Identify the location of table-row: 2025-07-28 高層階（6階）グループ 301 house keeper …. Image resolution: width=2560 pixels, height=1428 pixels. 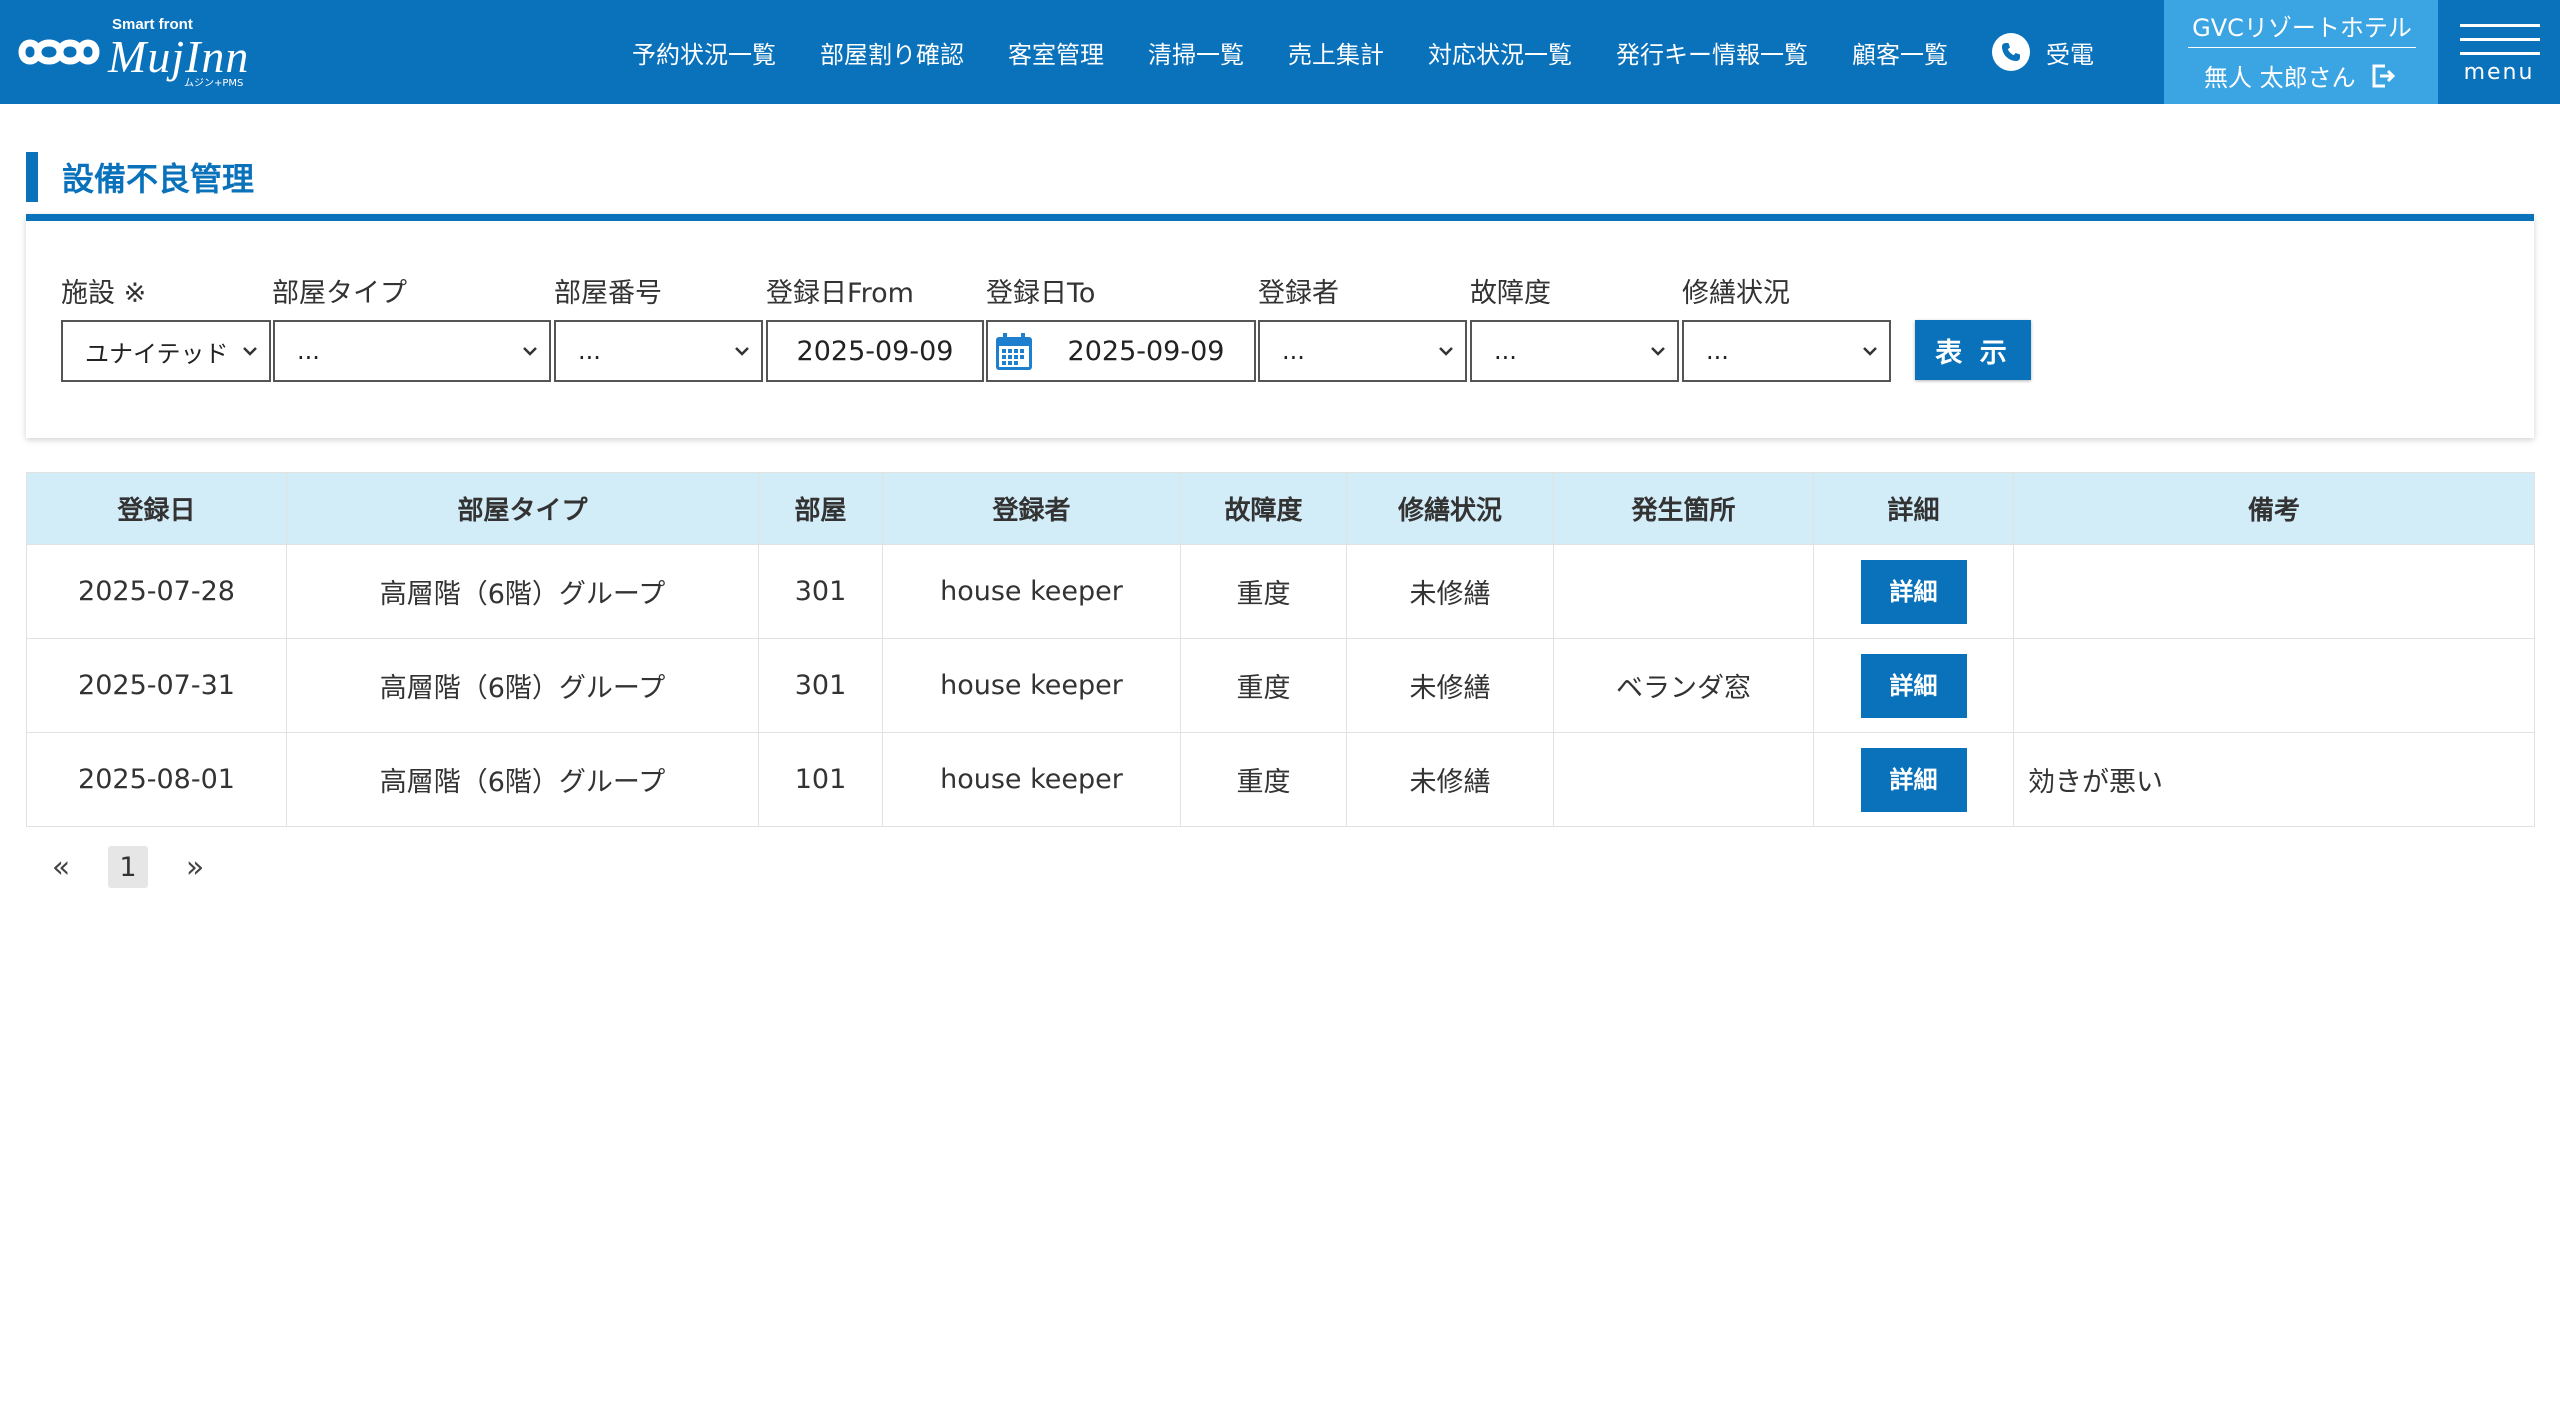
(1280, 591).